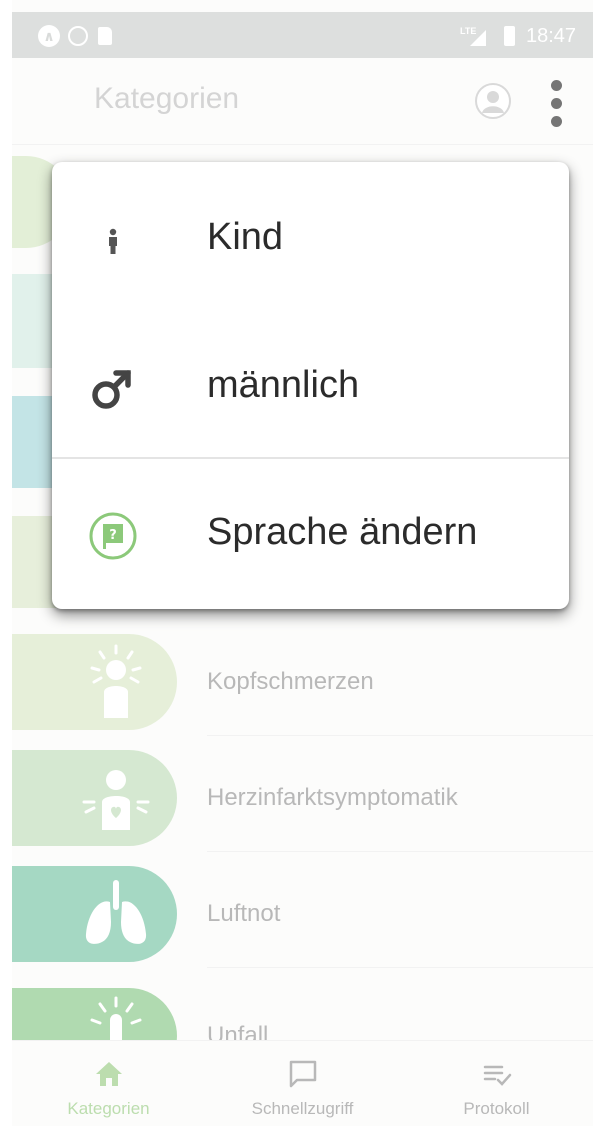 Image resolution: width=593 pixels, height=1126 pixels. What do you see at coordinates (310, 458) in the screenshot?
I see `menu-divider` at bounding box center [310, 458].